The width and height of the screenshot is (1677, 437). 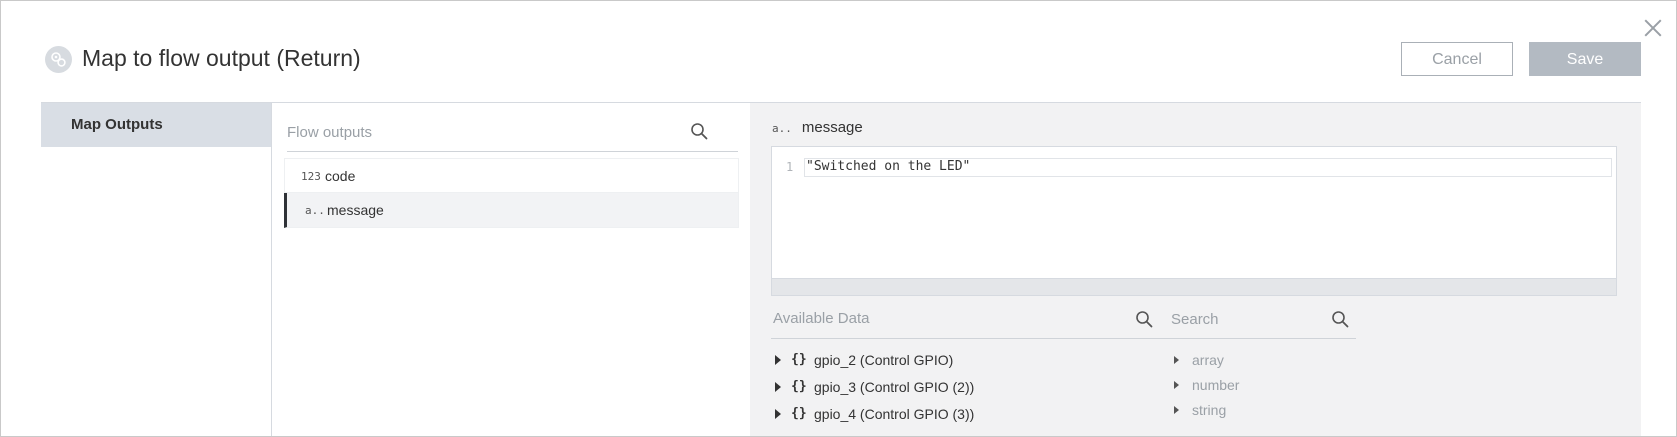 I want to click on expression-code: "Switched on the LED", so click(x=888, y=166).